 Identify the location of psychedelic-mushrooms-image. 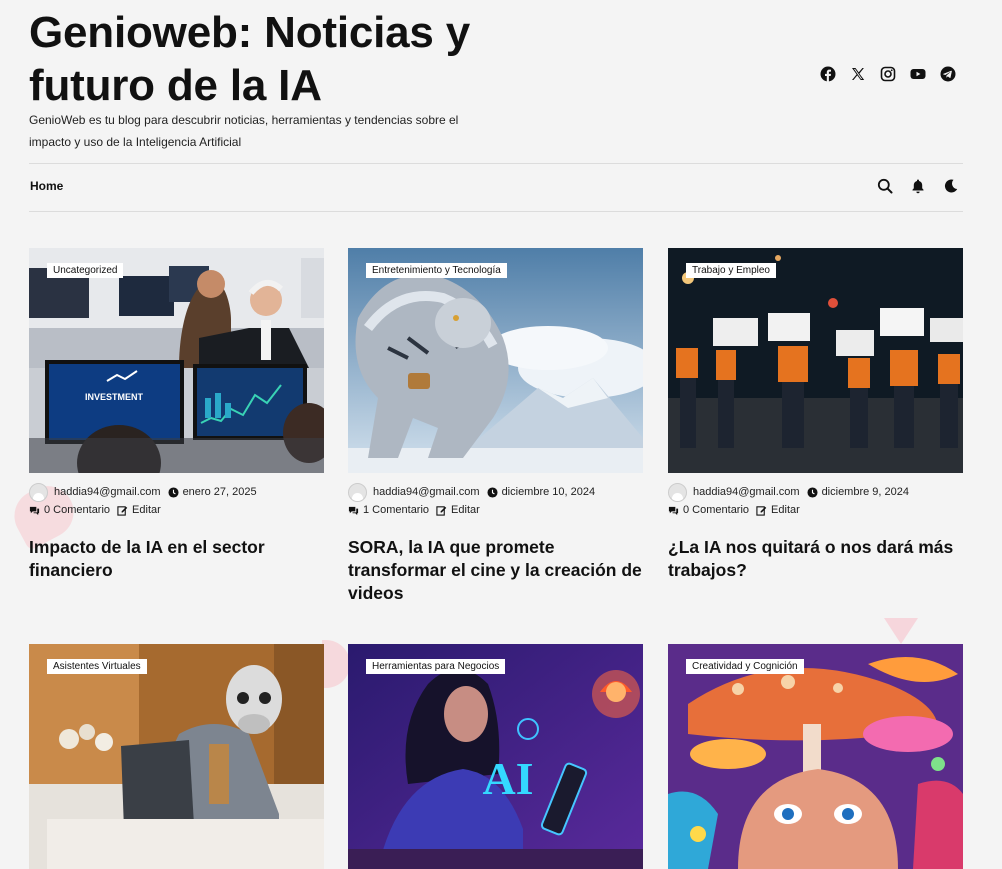
(815, 756).